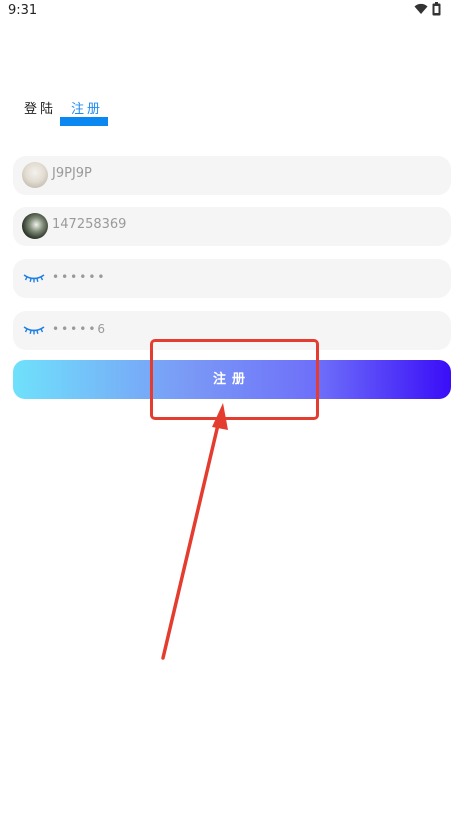 The height and width of the screenshot is (826, 464). Describe the element at coordinates (436, 9) in the screenshot. I see `battery-icon` at that location.